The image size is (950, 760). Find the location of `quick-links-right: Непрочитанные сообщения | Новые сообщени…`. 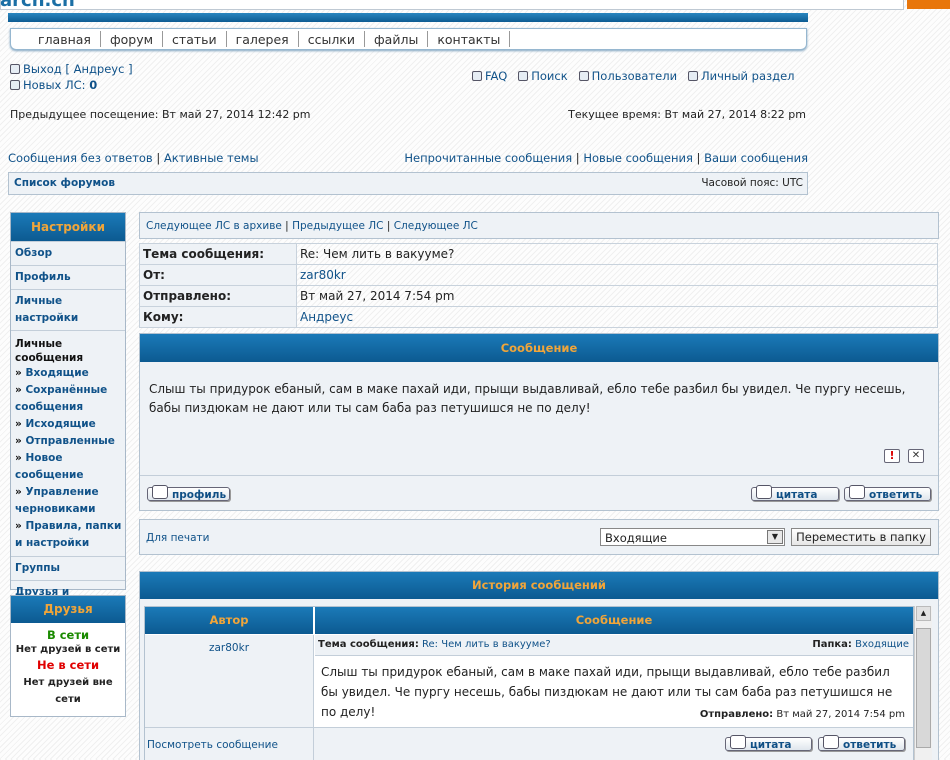

quick-links-right: Непрочитанные сообщения | Новые сообщени… is located at coordinates (606, 158).